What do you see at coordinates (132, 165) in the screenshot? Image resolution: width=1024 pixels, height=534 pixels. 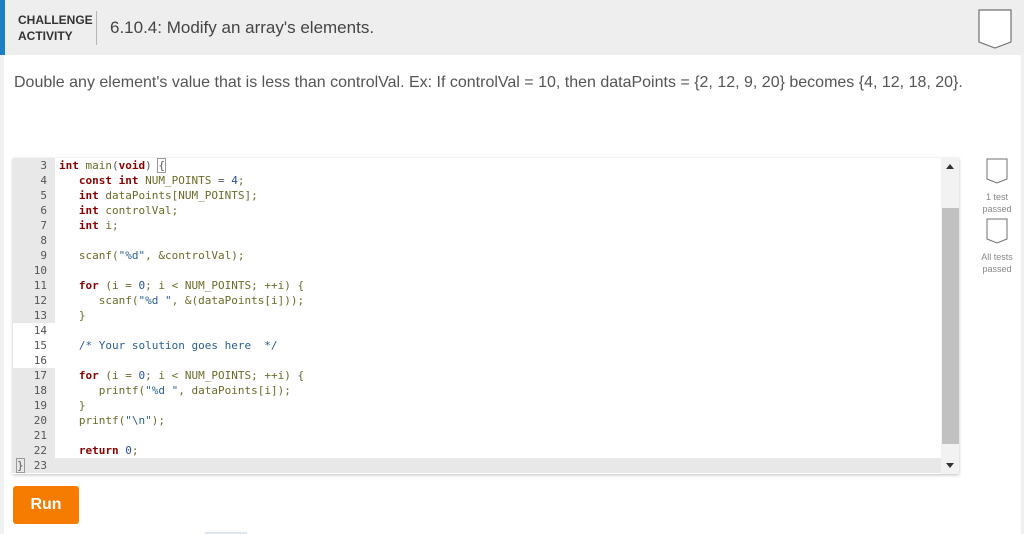 I see `keyword: void` at bounding box center [132, 165].